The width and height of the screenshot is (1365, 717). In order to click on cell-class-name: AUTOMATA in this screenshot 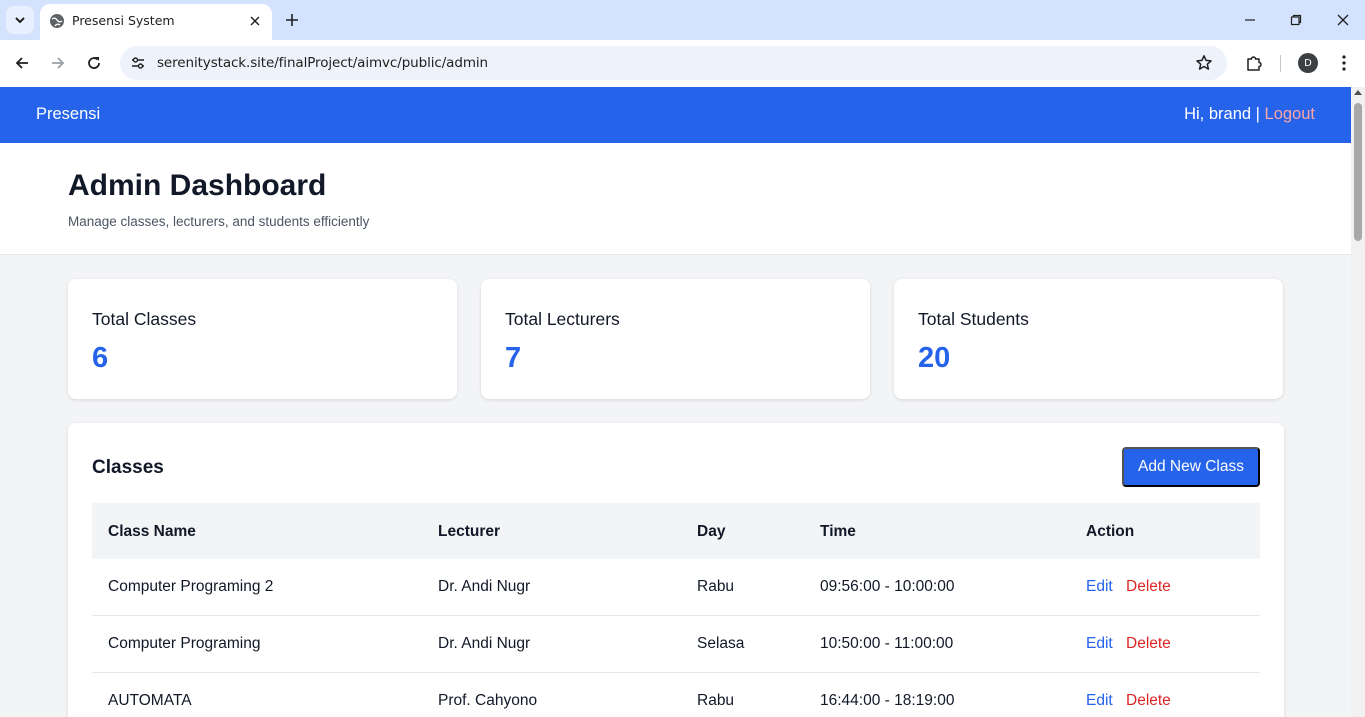, I will do `click(150, 700)`.